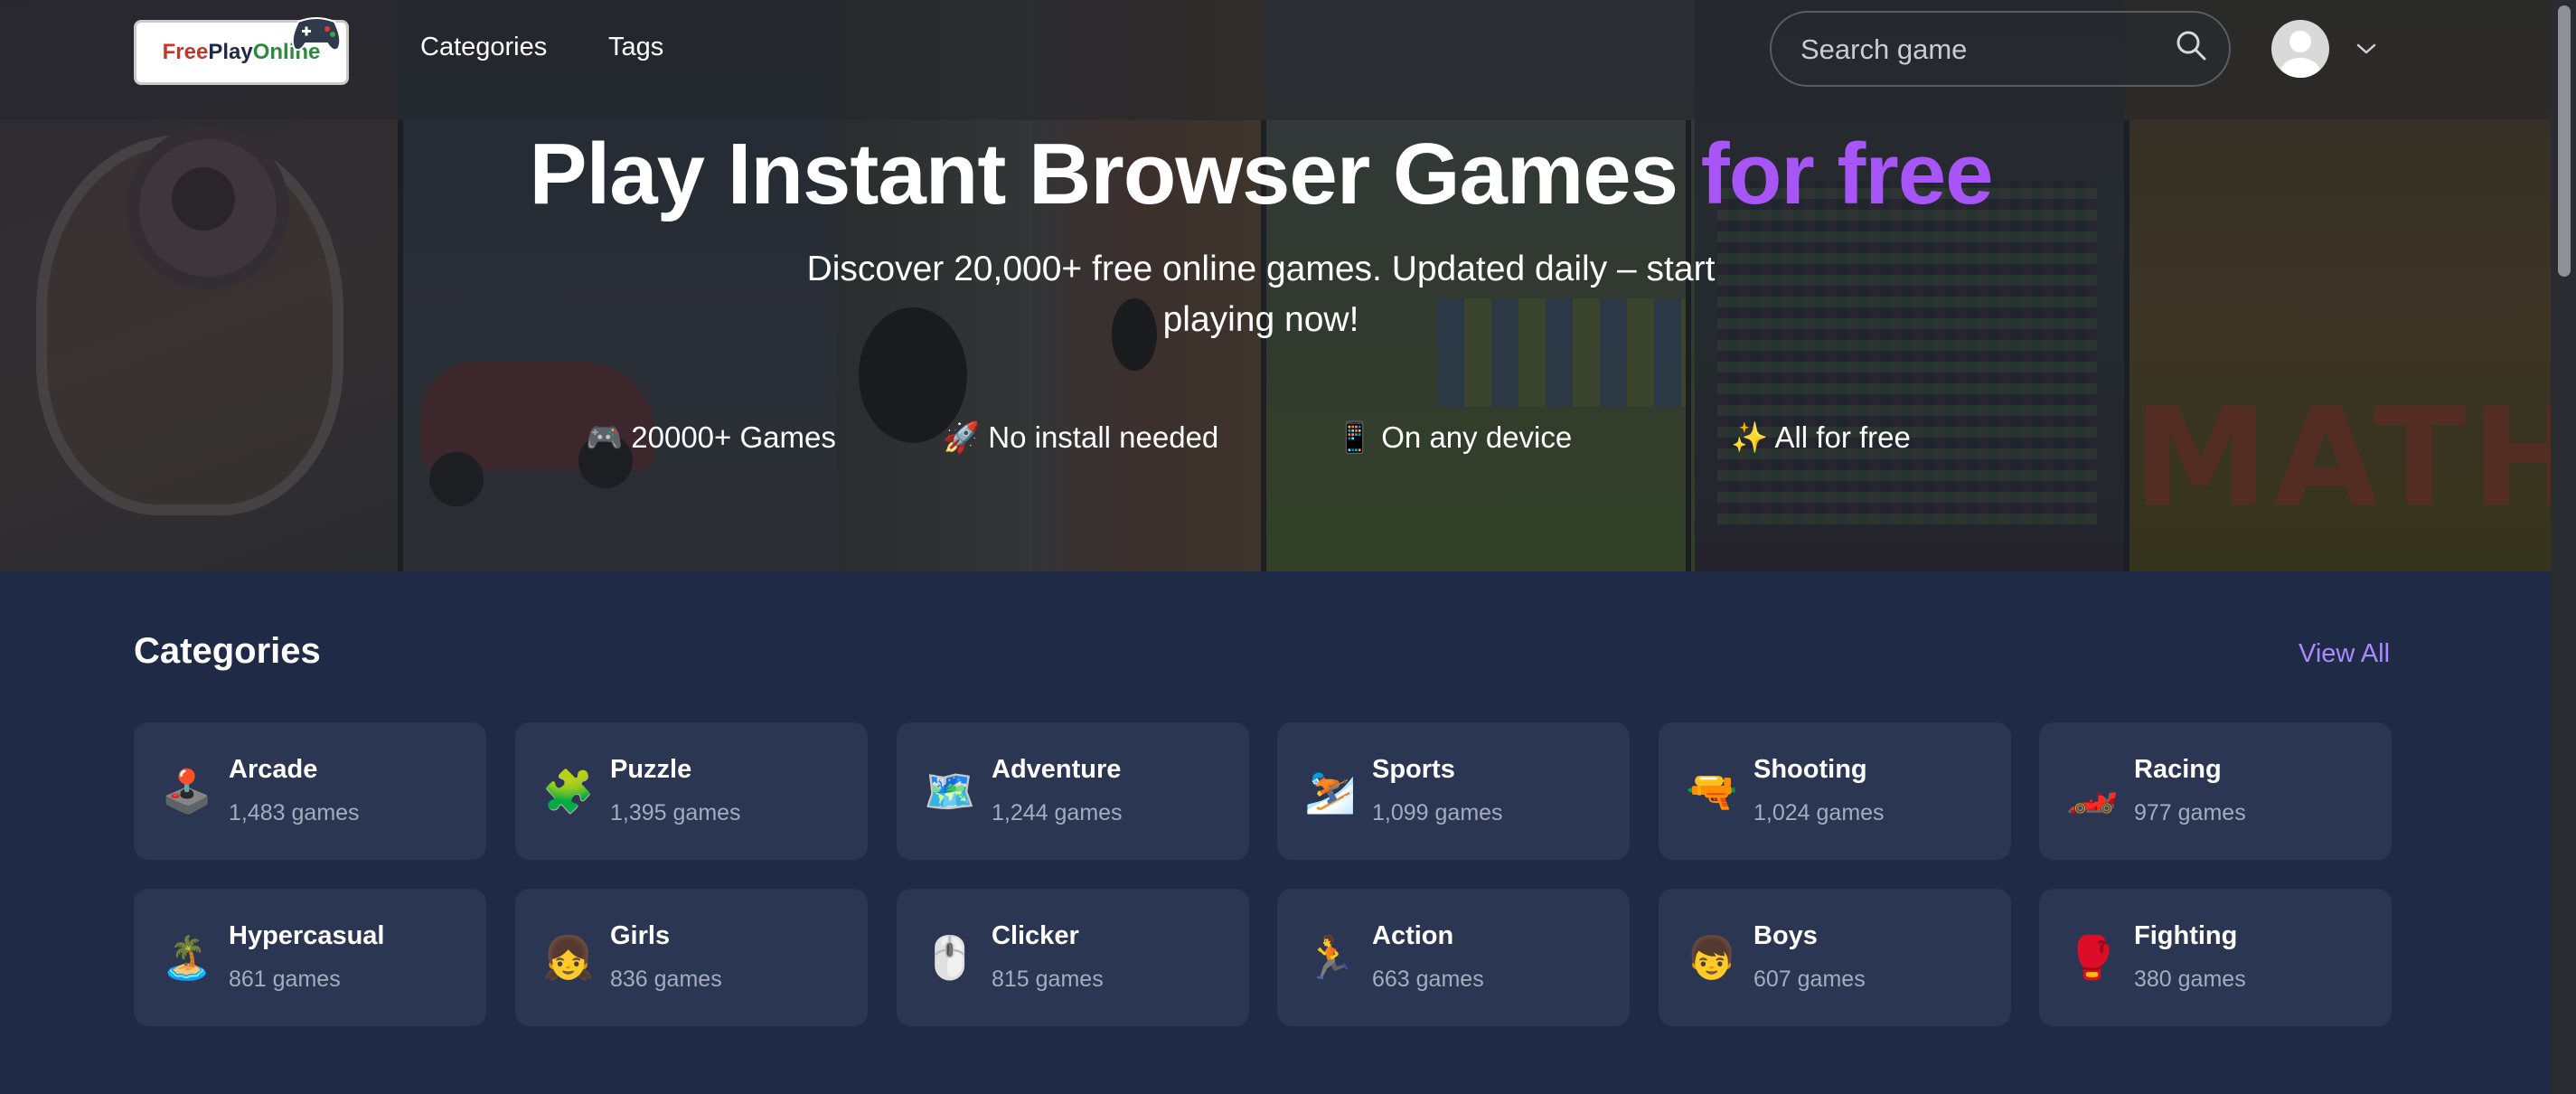 The width and height of the screenshot is (2576, 1094). Describe the element at coordinates (950, 791) in the screenshot. I see `map-icon: 🗺️` at that location.